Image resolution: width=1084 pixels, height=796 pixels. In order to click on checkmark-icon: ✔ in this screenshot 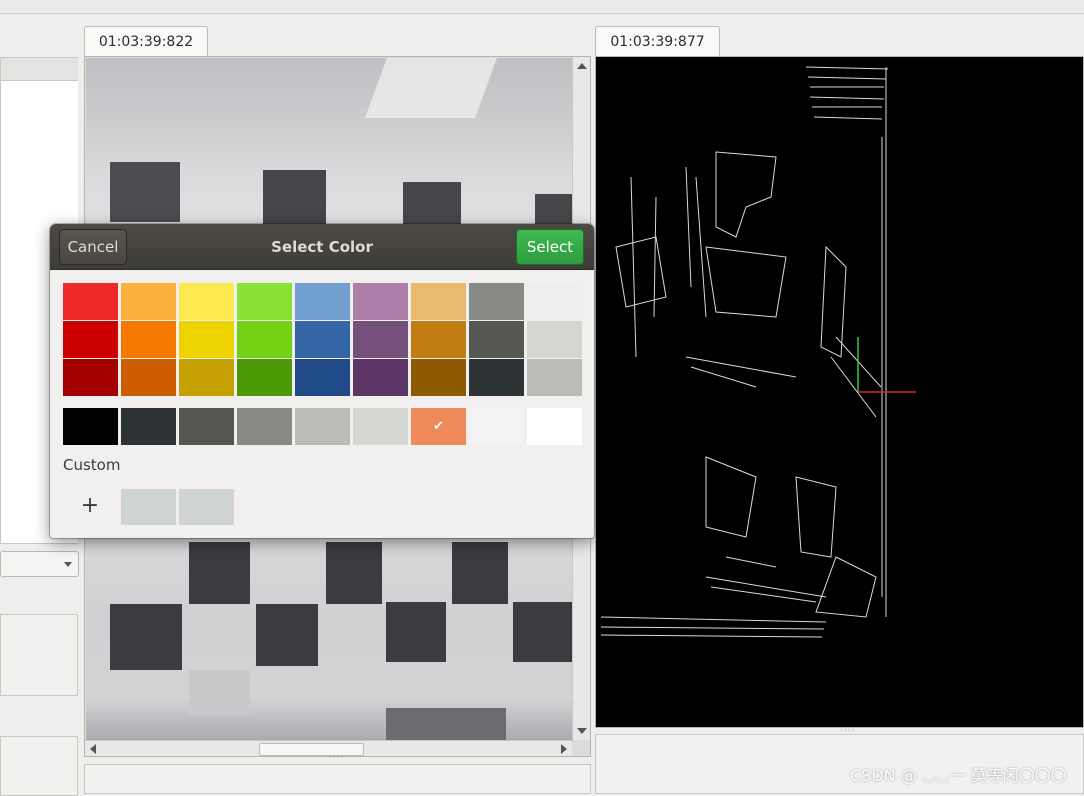, I will do `click(438, 426)`.